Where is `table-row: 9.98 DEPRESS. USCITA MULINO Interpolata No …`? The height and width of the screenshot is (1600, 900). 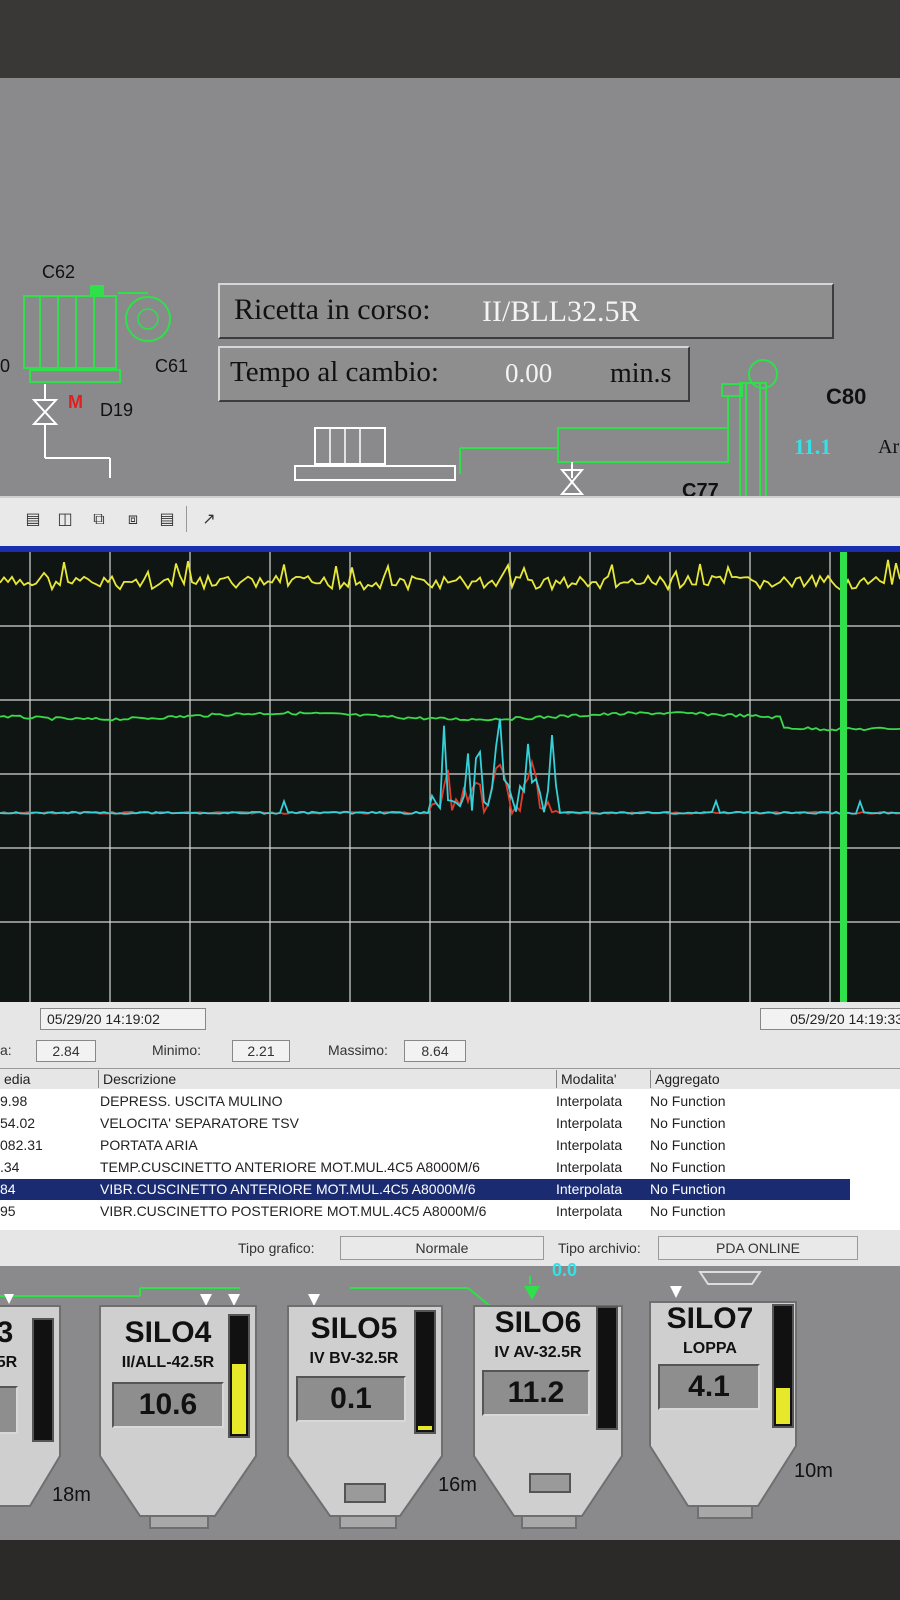 table-row: 9.98 DEPRESS. USCITA MULINO Interpolata No … is located at coordinates (425, 1101).